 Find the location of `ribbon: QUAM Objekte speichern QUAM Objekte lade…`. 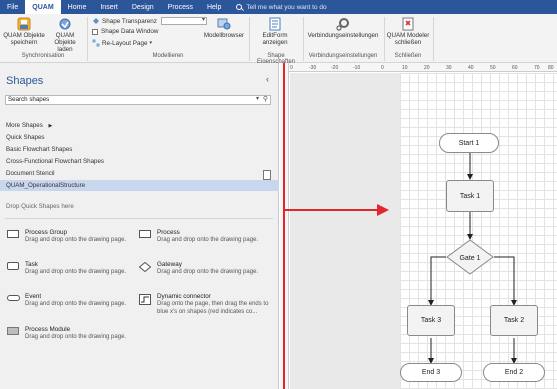

ribbon: QUAM Objekte speichern QUAM Objekte lade… is located at coordinates (278, 39).